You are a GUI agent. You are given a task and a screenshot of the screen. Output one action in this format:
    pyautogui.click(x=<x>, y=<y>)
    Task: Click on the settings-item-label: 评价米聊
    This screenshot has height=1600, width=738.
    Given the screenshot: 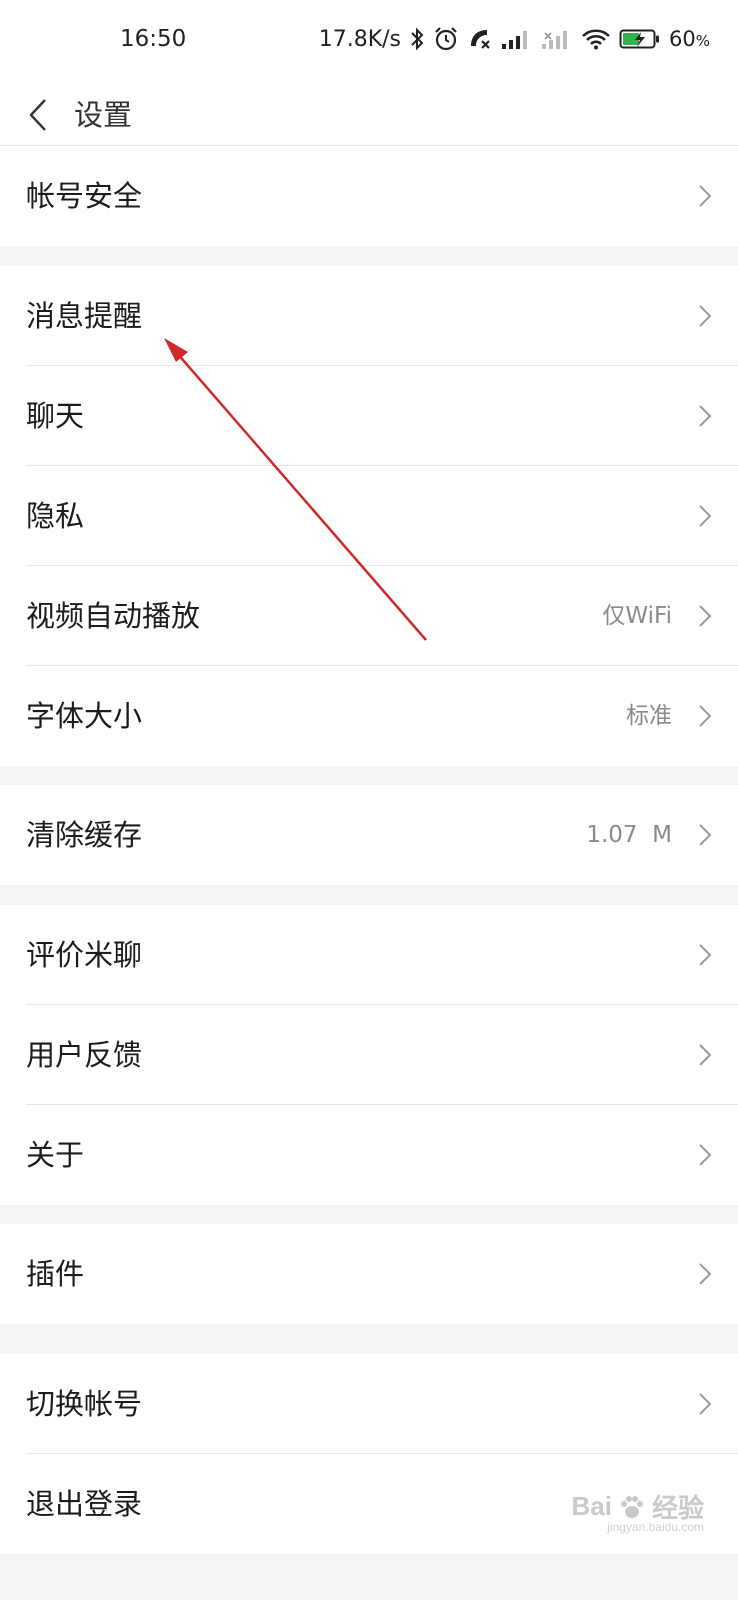 What is the action you would take?
    pyautogui.click(x=84, y=955)
    